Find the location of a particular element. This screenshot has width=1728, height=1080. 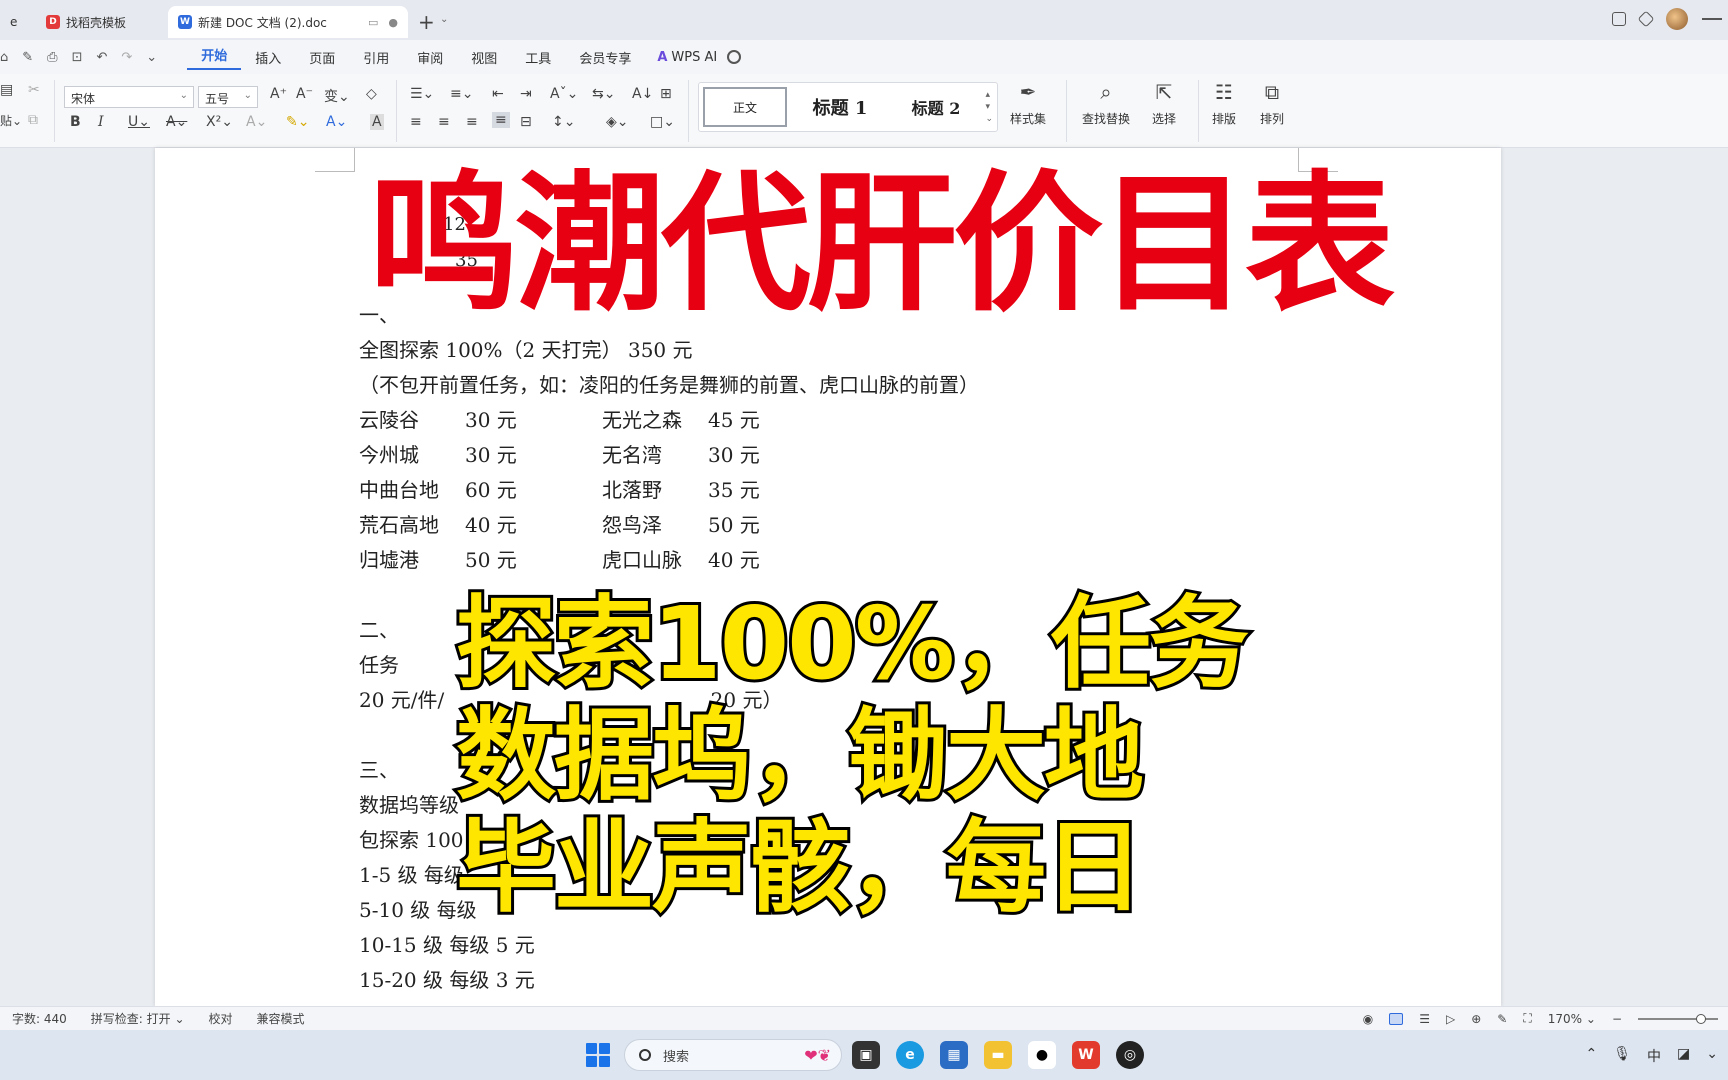

tab-active-document: W 新建 DOC 文档 (2).doc ▭ ● is located at coordinates (288, 22).